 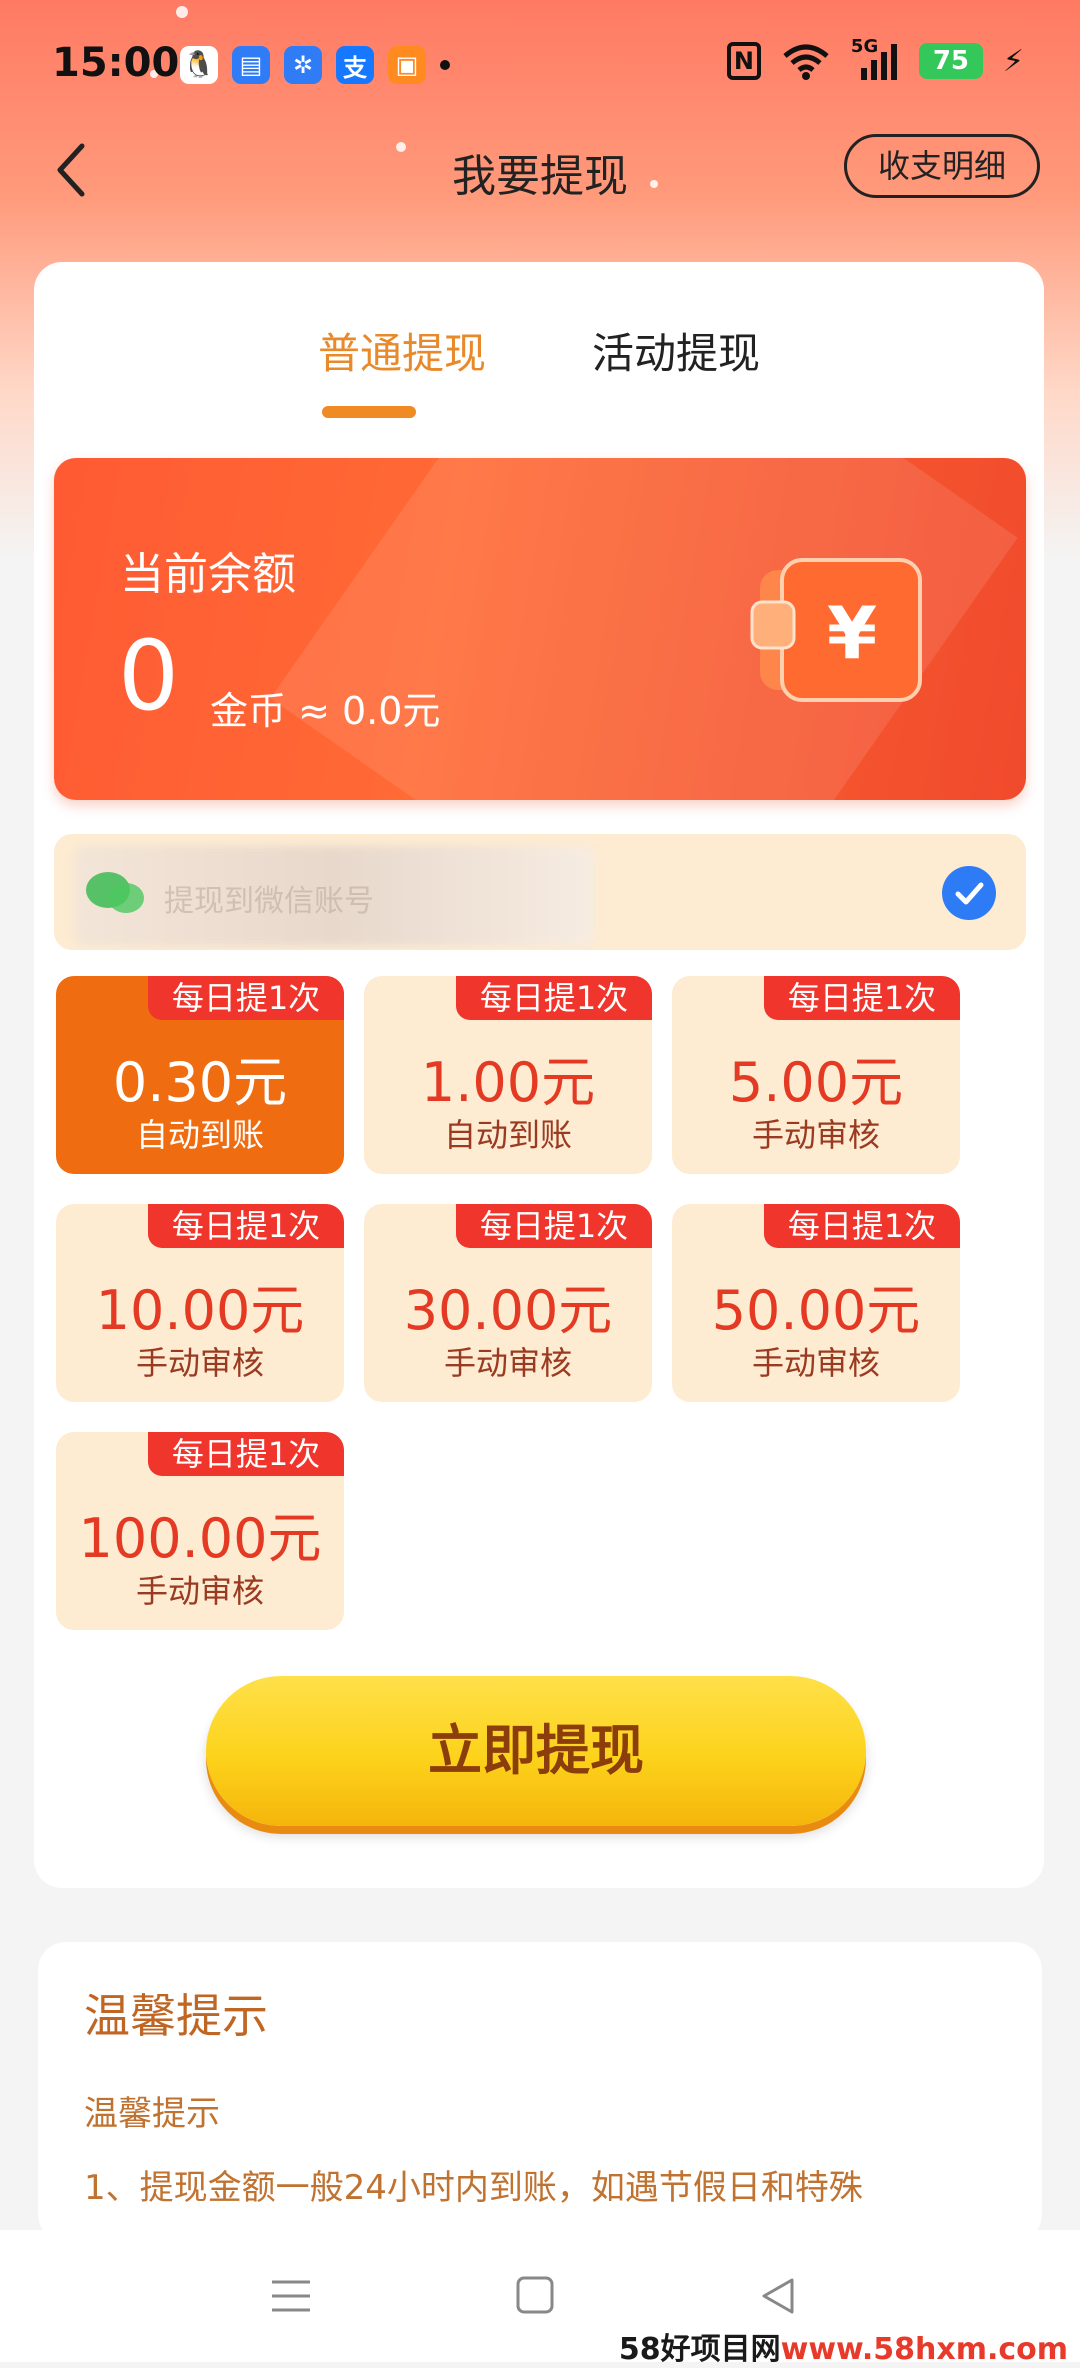 What do you see at coordinates (942, 166) in the screenshot?
I see `income-expense-details-button: 收支明细` at bounding box center [942, 166].